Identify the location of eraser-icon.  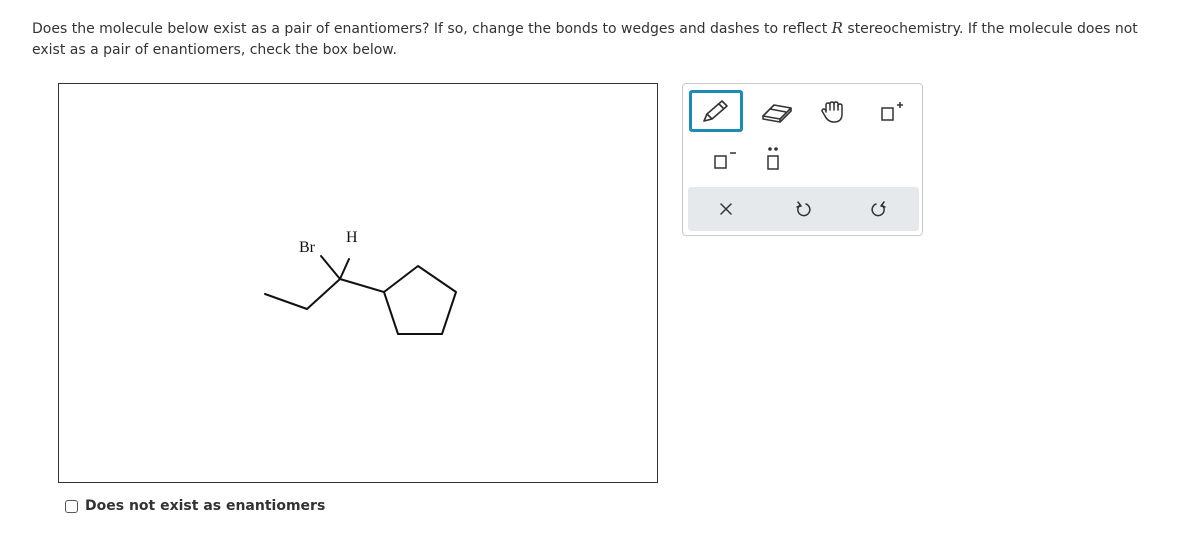
(777, 113).